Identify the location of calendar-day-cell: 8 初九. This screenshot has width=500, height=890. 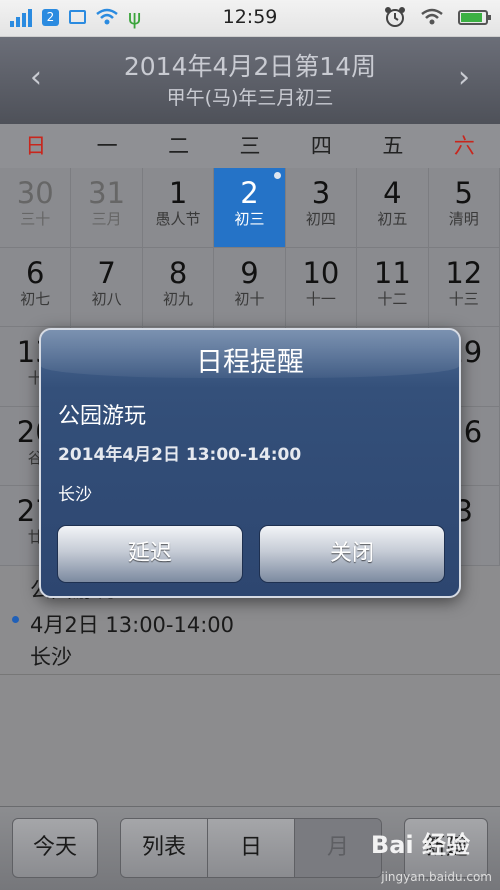
(178, 287).